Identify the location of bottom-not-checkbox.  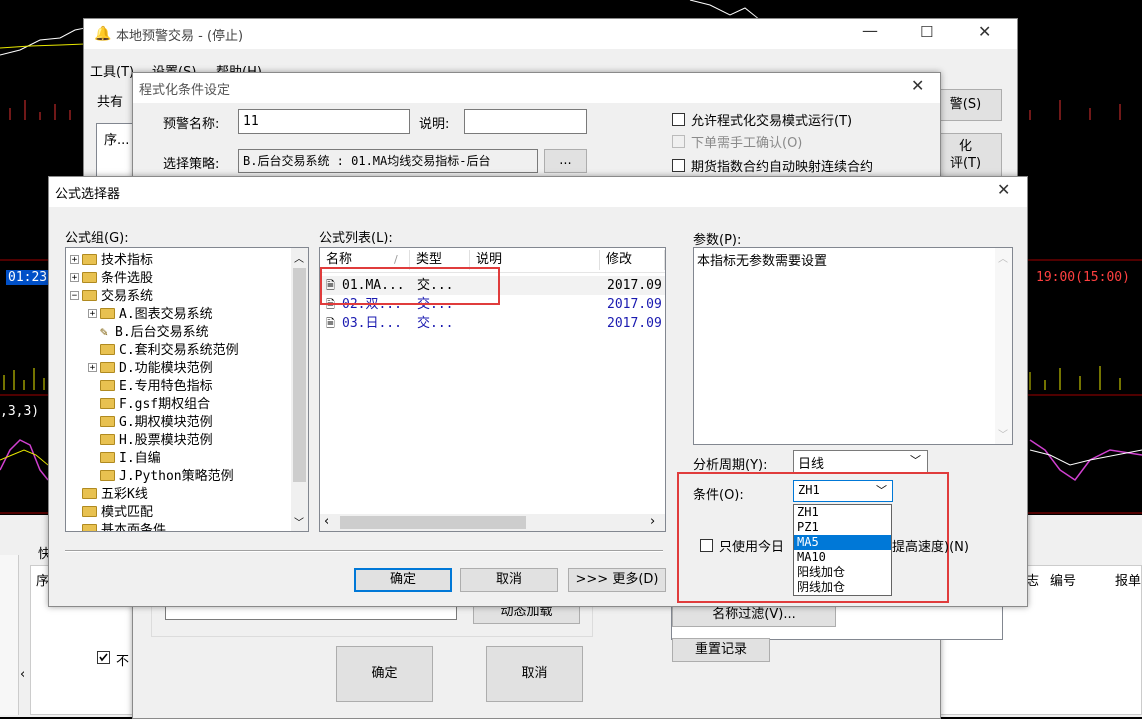
(103, 657).